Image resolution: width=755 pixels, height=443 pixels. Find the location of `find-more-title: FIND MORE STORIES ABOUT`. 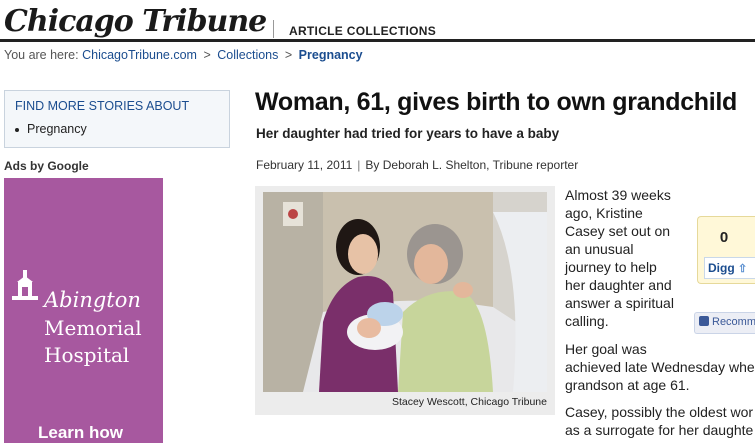

find-more-title: FIND MORE STORIES ABOUT is located at coordinates (102, 106).